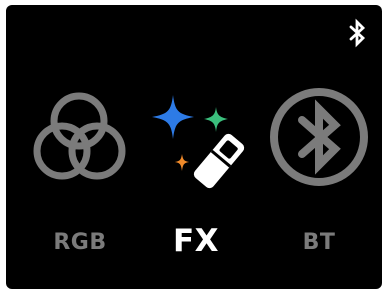  Describe the element at coordinates (173, 117) in the screenshot. I see `blue-sparkle-icon` at that location.